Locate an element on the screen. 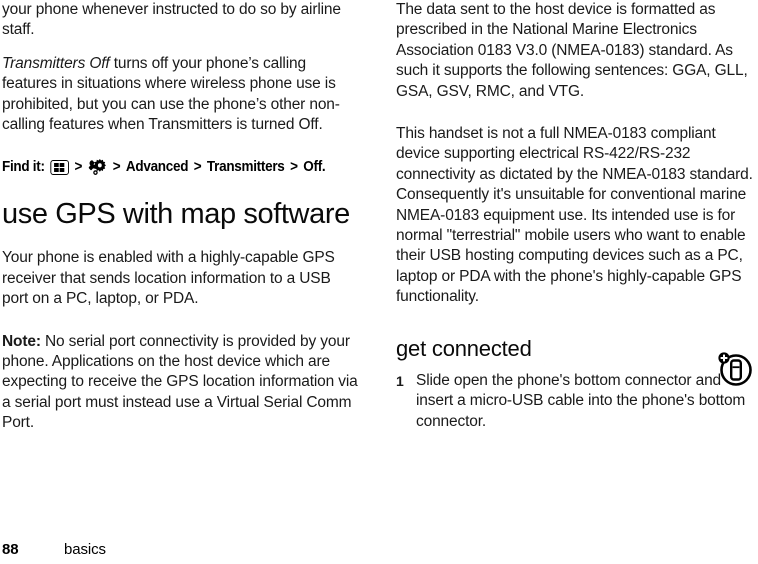  page-section-name: basics is located at coordinates (85, 549).